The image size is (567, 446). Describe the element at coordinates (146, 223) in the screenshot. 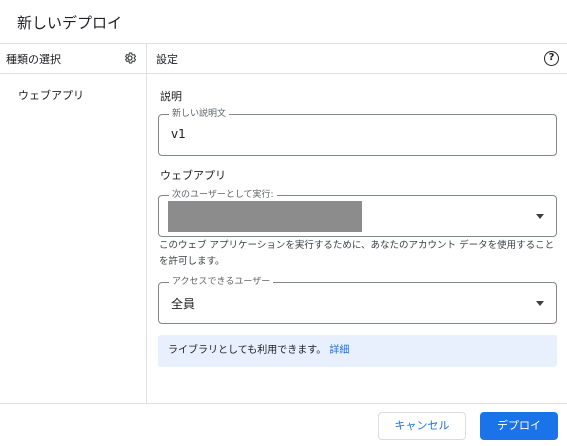

I see `column-divider` at that location.